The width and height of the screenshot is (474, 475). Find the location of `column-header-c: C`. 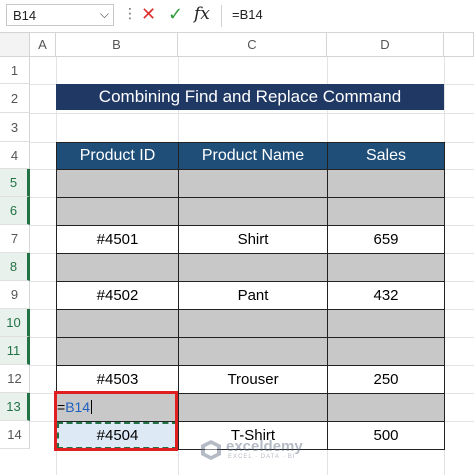

column-header-c: C is located at coordinates (252, 45).